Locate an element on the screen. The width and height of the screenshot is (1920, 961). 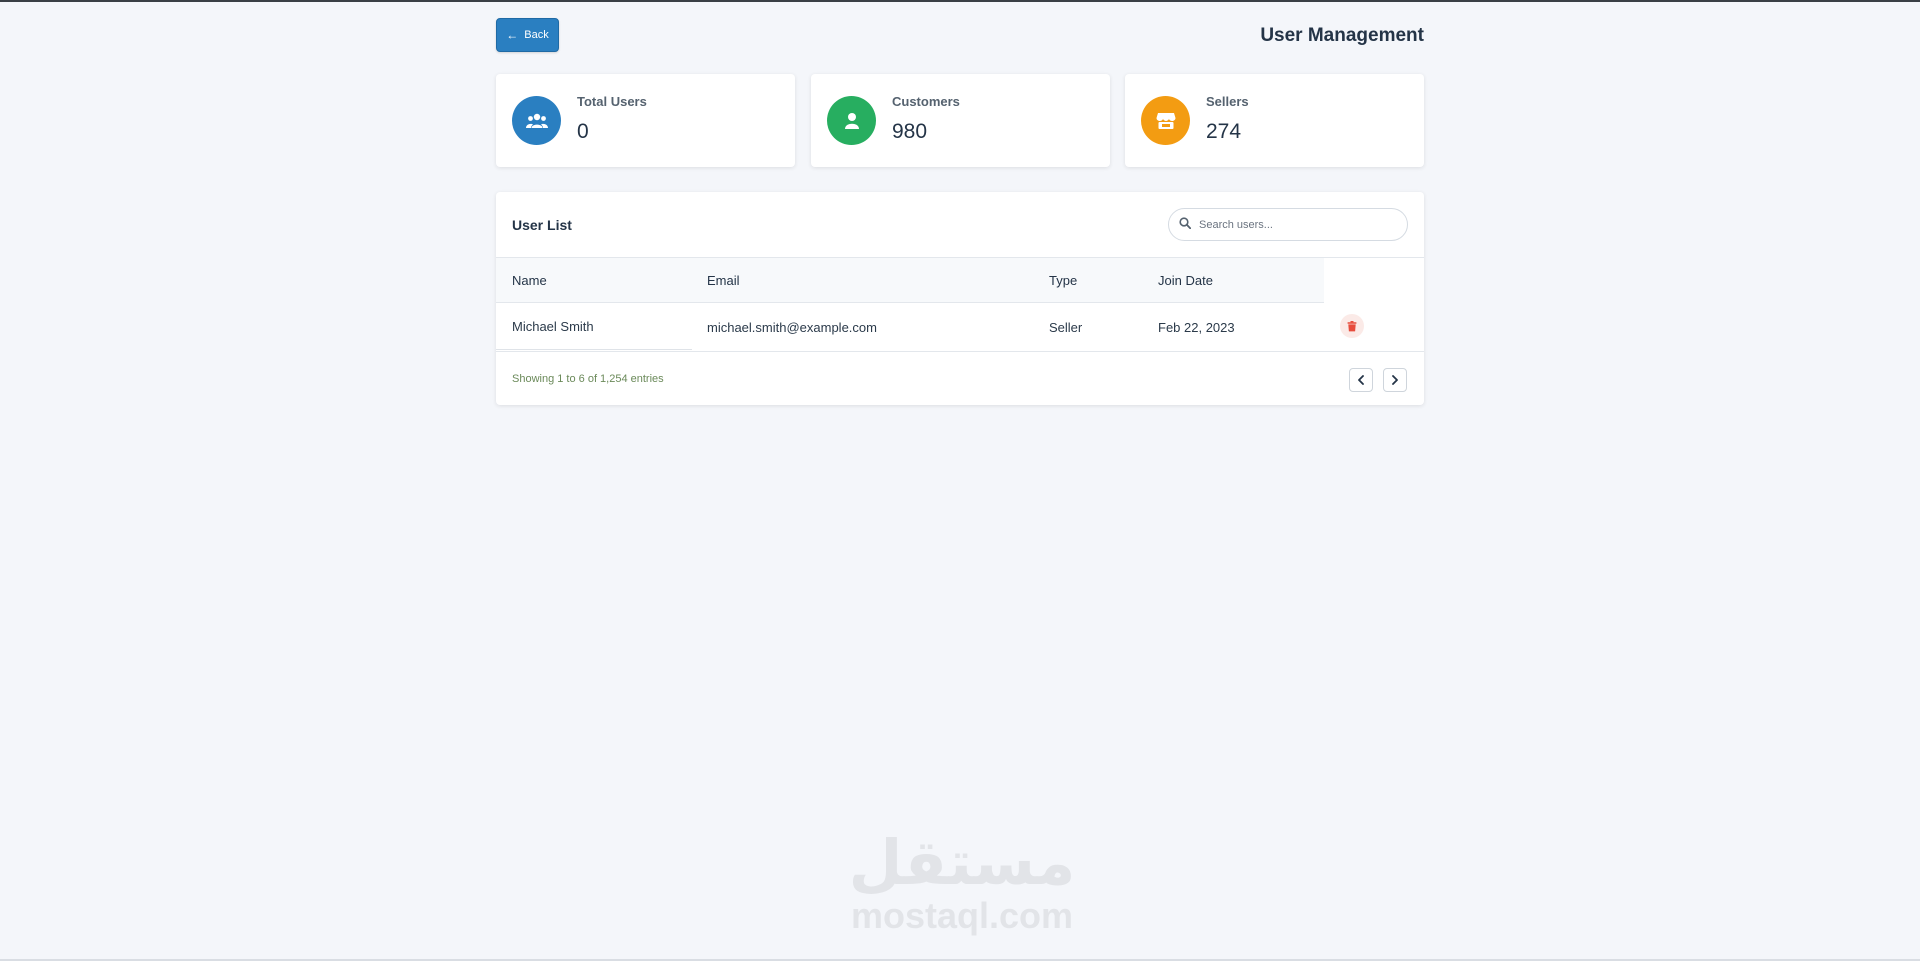
user-list-title: User List is located at coordinates (542, 225).